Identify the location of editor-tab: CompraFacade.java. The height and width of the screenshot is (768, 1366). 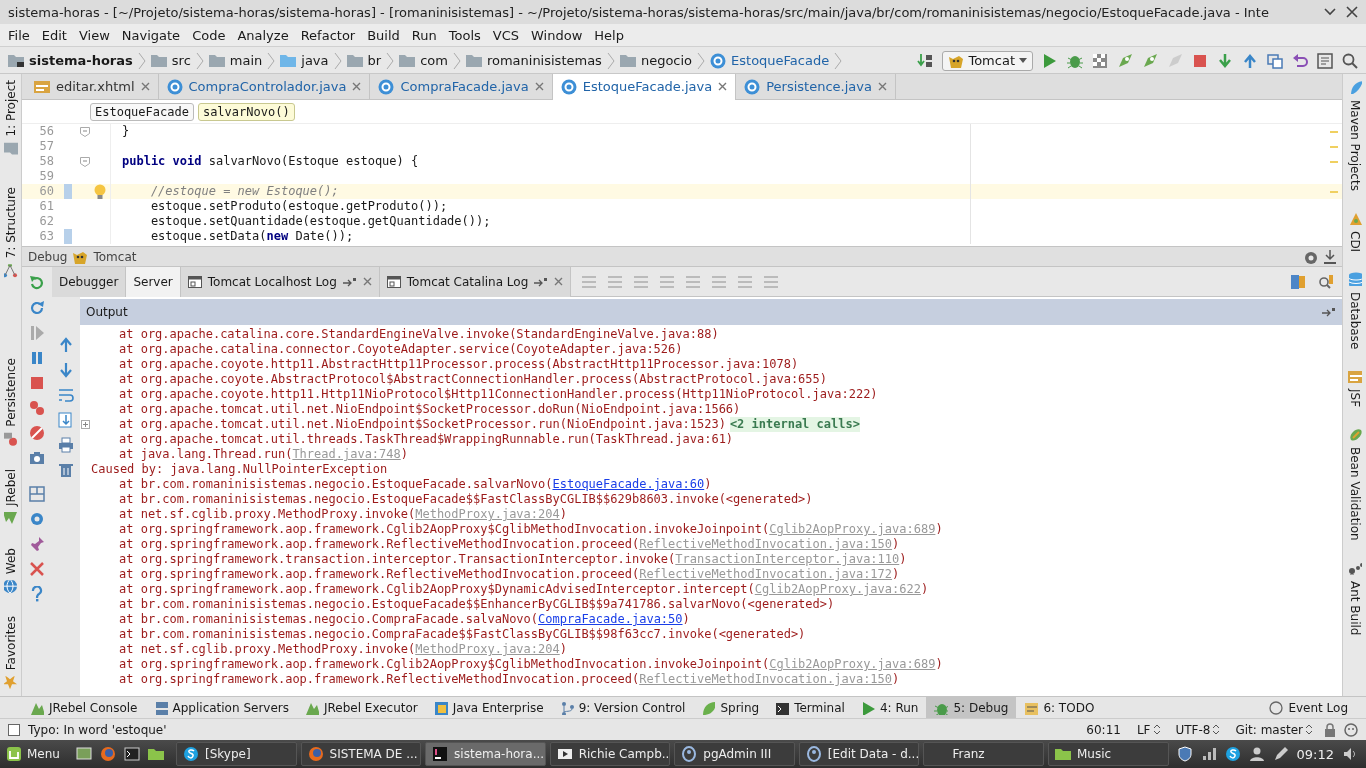
(461, 86).